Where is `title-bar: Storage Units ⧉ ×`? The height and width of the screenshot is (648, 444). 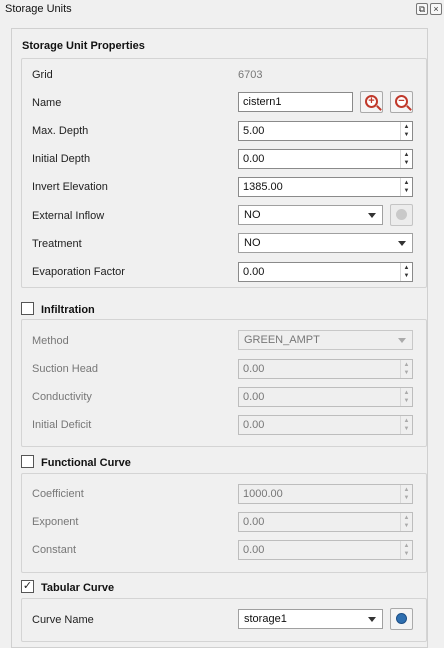 title-bar: Storage Units ⧉ × is located at coordinates (222, 10).